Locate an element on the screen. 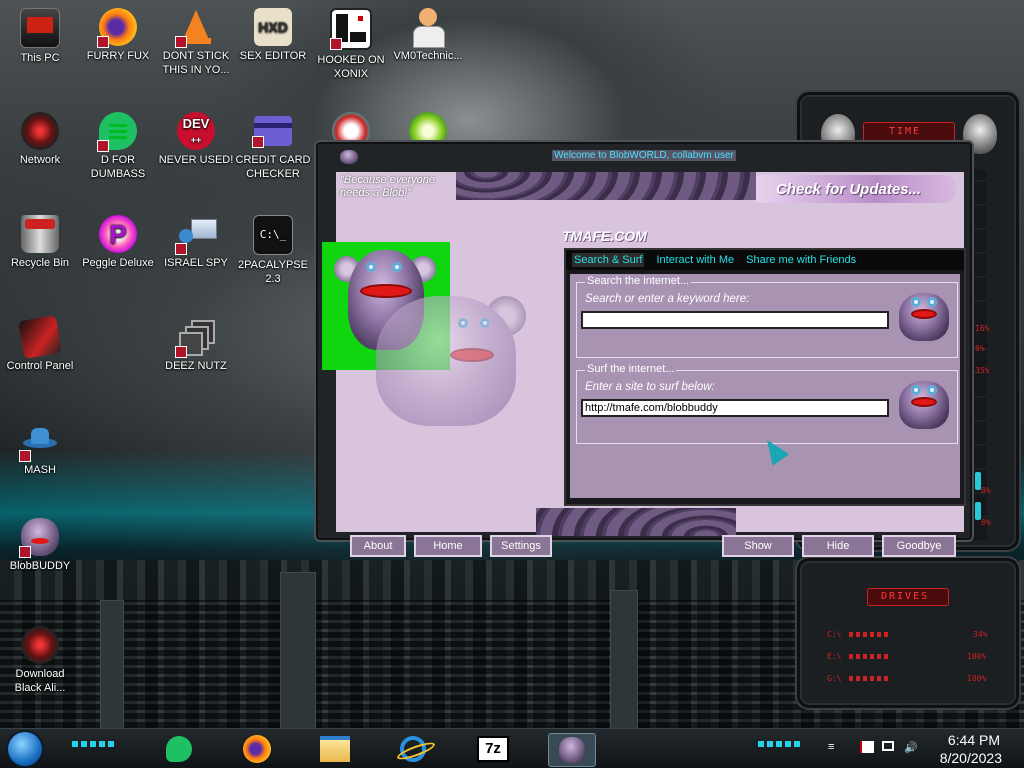 This screenshot has width=1024, height=768. control-panel-icon is located at coordinates (40, 337).